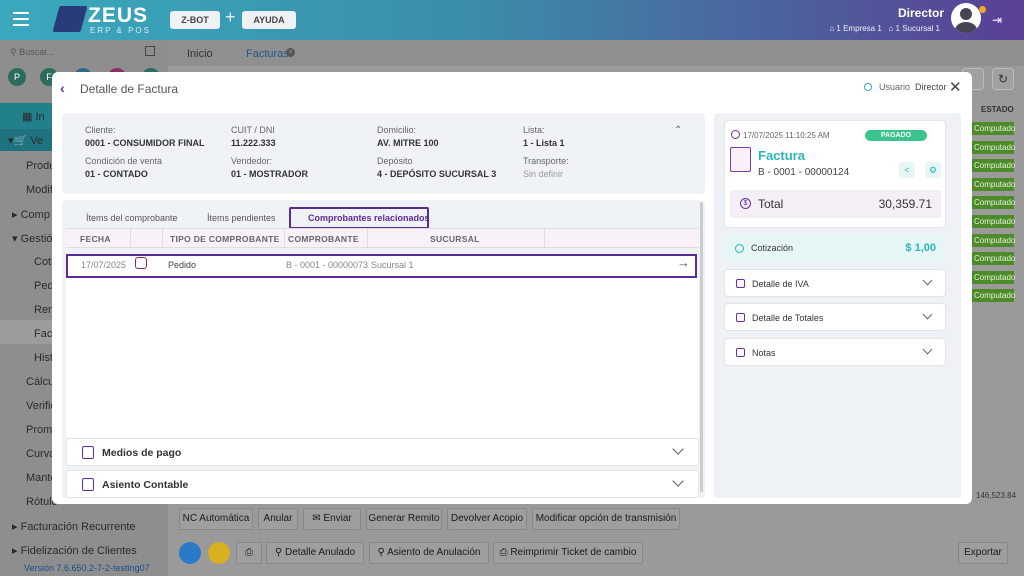 The image size is (1024, 576). I want to click on asiento-anulacion-button: ⚲ Asiento de Anulación, so click(429, 553).